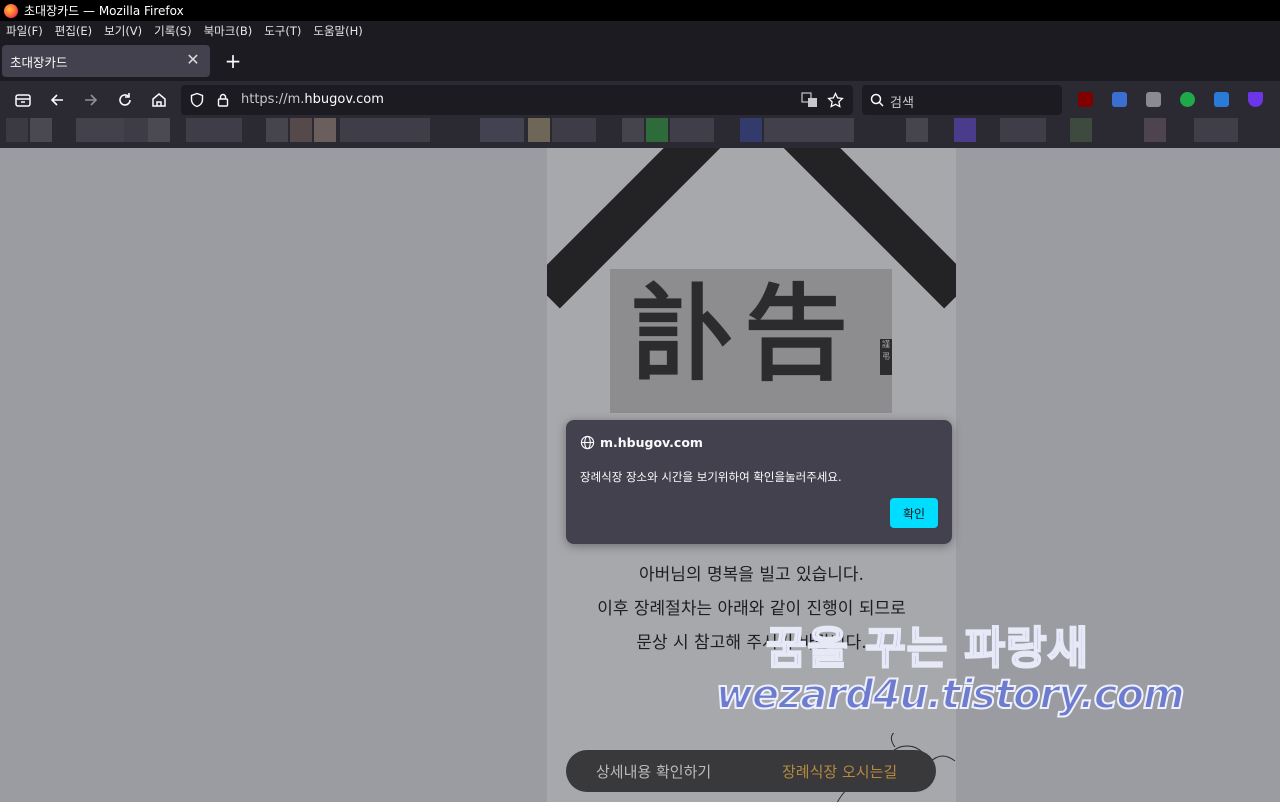  What do you see at coordinates (751, 575) in the screenshot?
I see `message-line-1: 아버님의 명복을 빌고 있습니다.` at bounding box center [751, 575].